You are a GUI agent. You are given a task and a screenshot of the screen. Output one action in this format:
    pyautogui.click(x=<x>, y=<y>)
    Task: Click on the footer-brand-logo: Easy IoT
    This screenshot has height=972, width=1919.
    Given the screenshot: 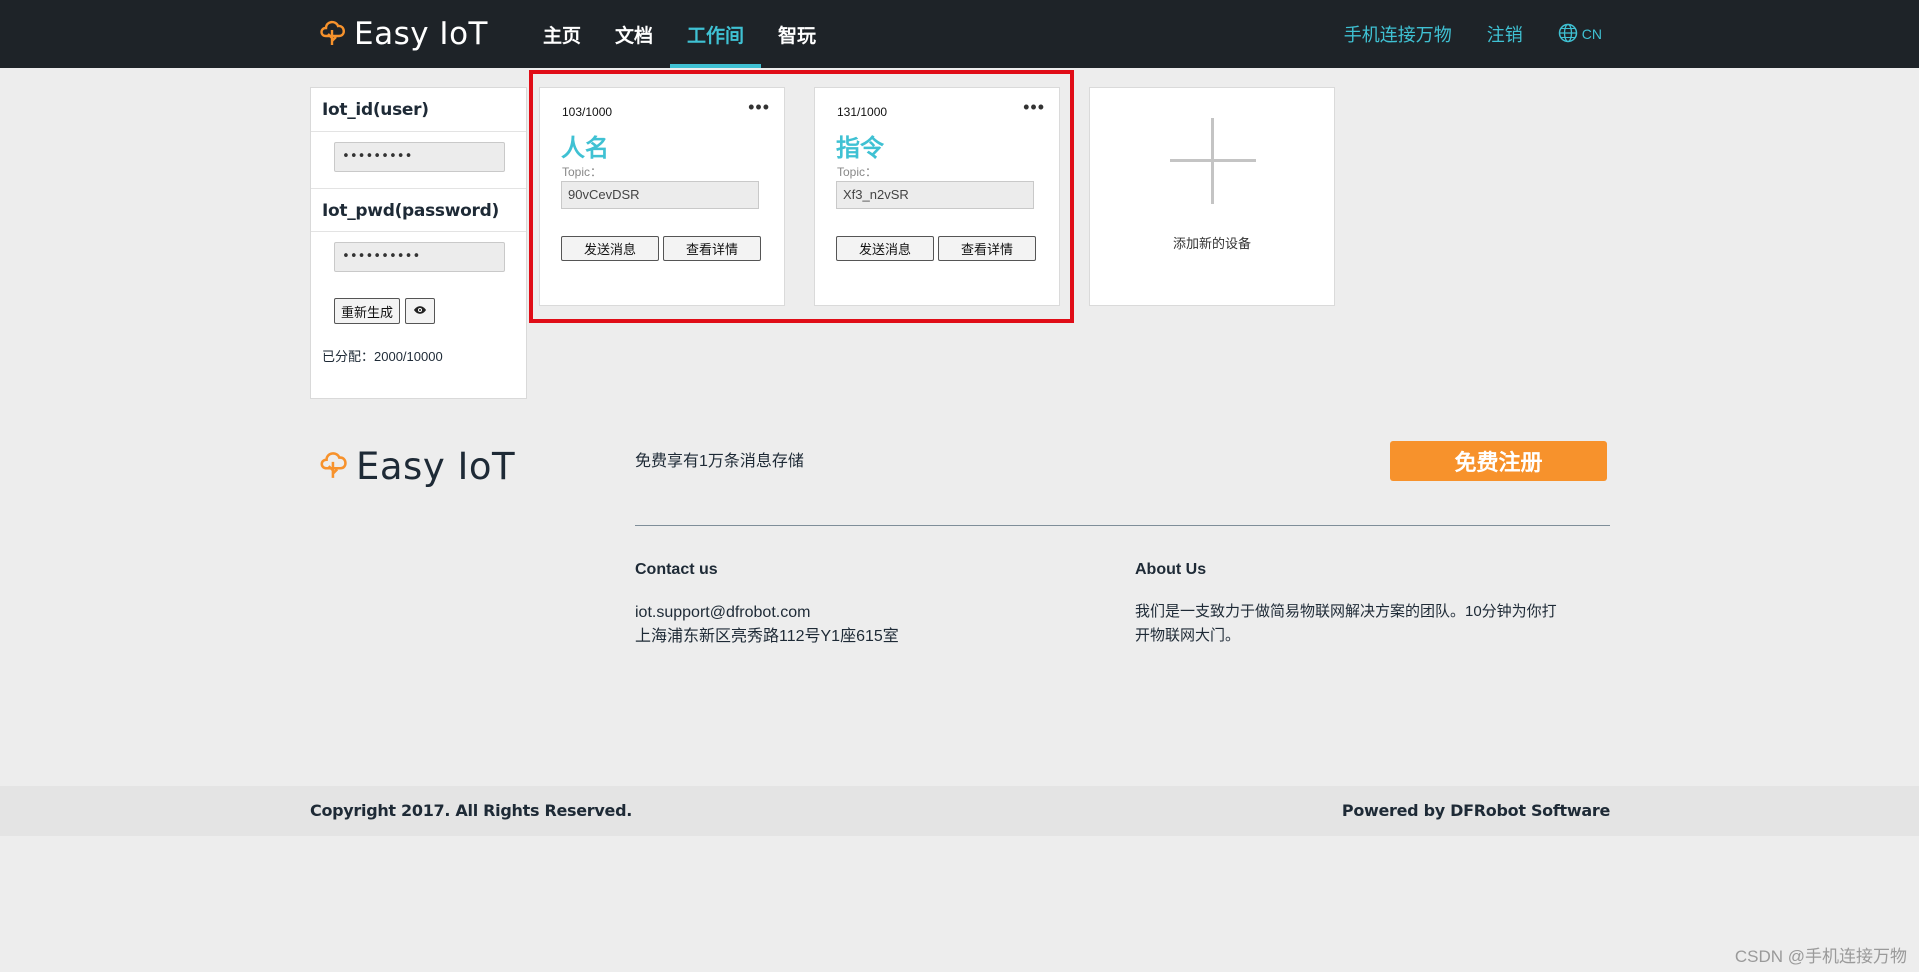 What is the action you would take?
    pyautogui.click(x=416, y=466)
    